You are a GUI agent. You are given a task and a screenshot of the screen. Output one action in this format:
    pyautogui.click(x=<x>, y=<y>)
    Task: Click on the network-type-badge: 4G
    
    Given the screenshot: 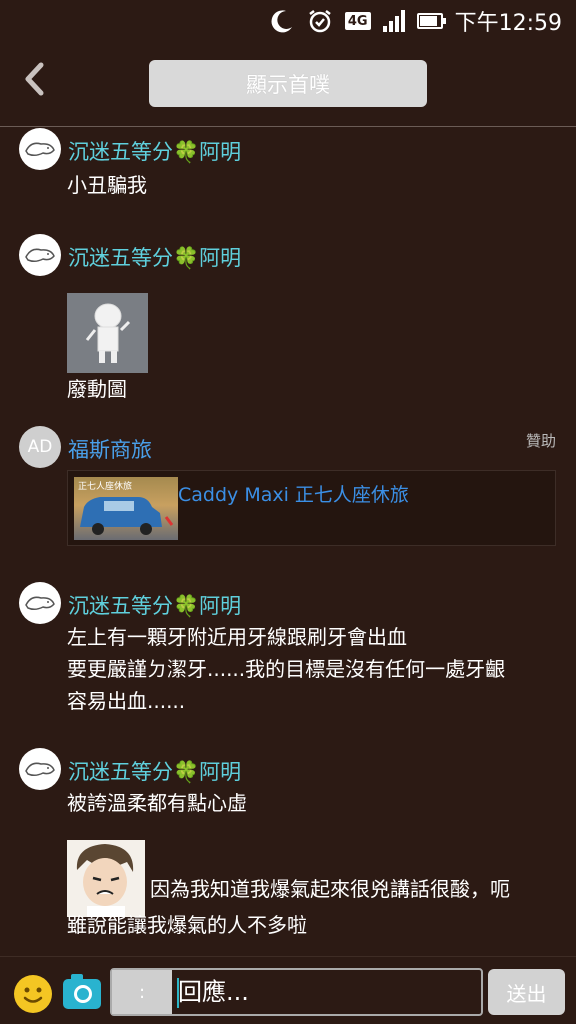 What is the action you would take?
    pyautogui.click(x=357, y=21)
    